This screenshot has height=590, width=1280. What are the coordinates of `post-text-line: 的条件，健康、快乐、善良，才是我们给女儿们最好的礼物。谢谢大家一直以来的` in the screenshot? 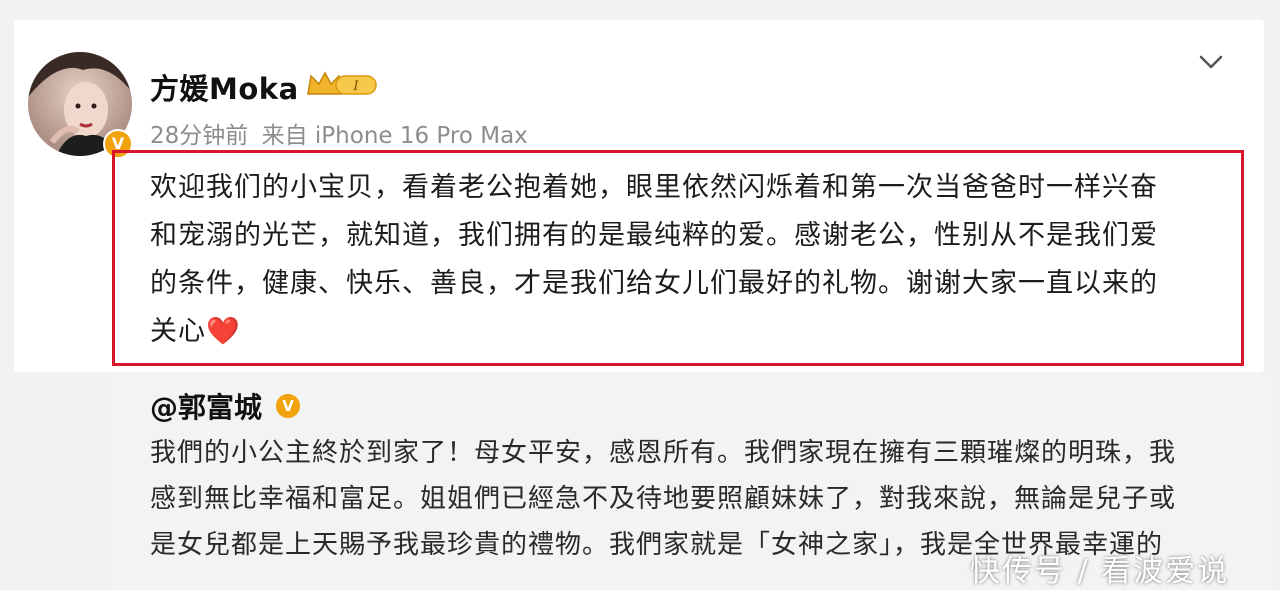 It's located at (654, 283).